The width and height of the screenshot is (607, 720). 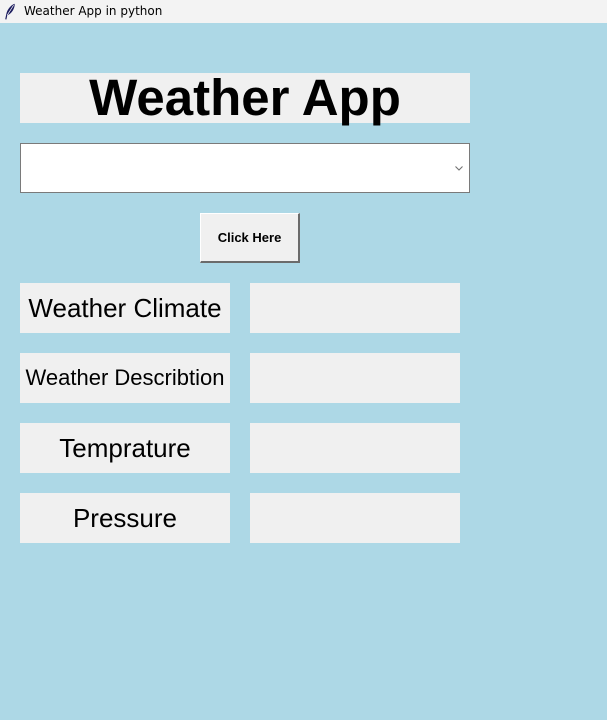 I want to click on chevron-down-icon, so click(x=459, y=168).